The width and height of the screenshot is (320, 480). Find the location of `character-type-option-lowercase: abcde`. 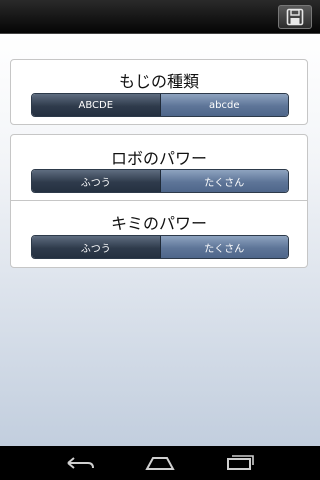

character-type-option-lowercase: abcde is located at coordinates (223, 105).